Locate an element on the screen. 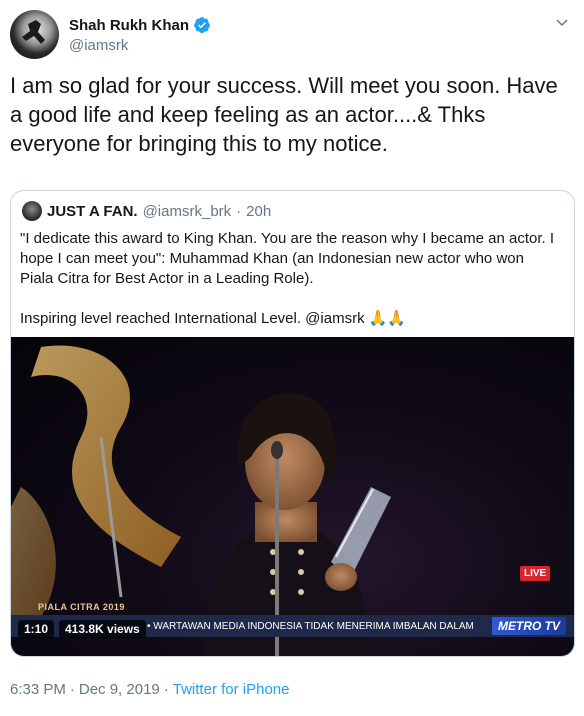 The height and width of the screenshot is (716, 584). author-name-row: Shah Rukh Khan is located at coordinates (140, 25).